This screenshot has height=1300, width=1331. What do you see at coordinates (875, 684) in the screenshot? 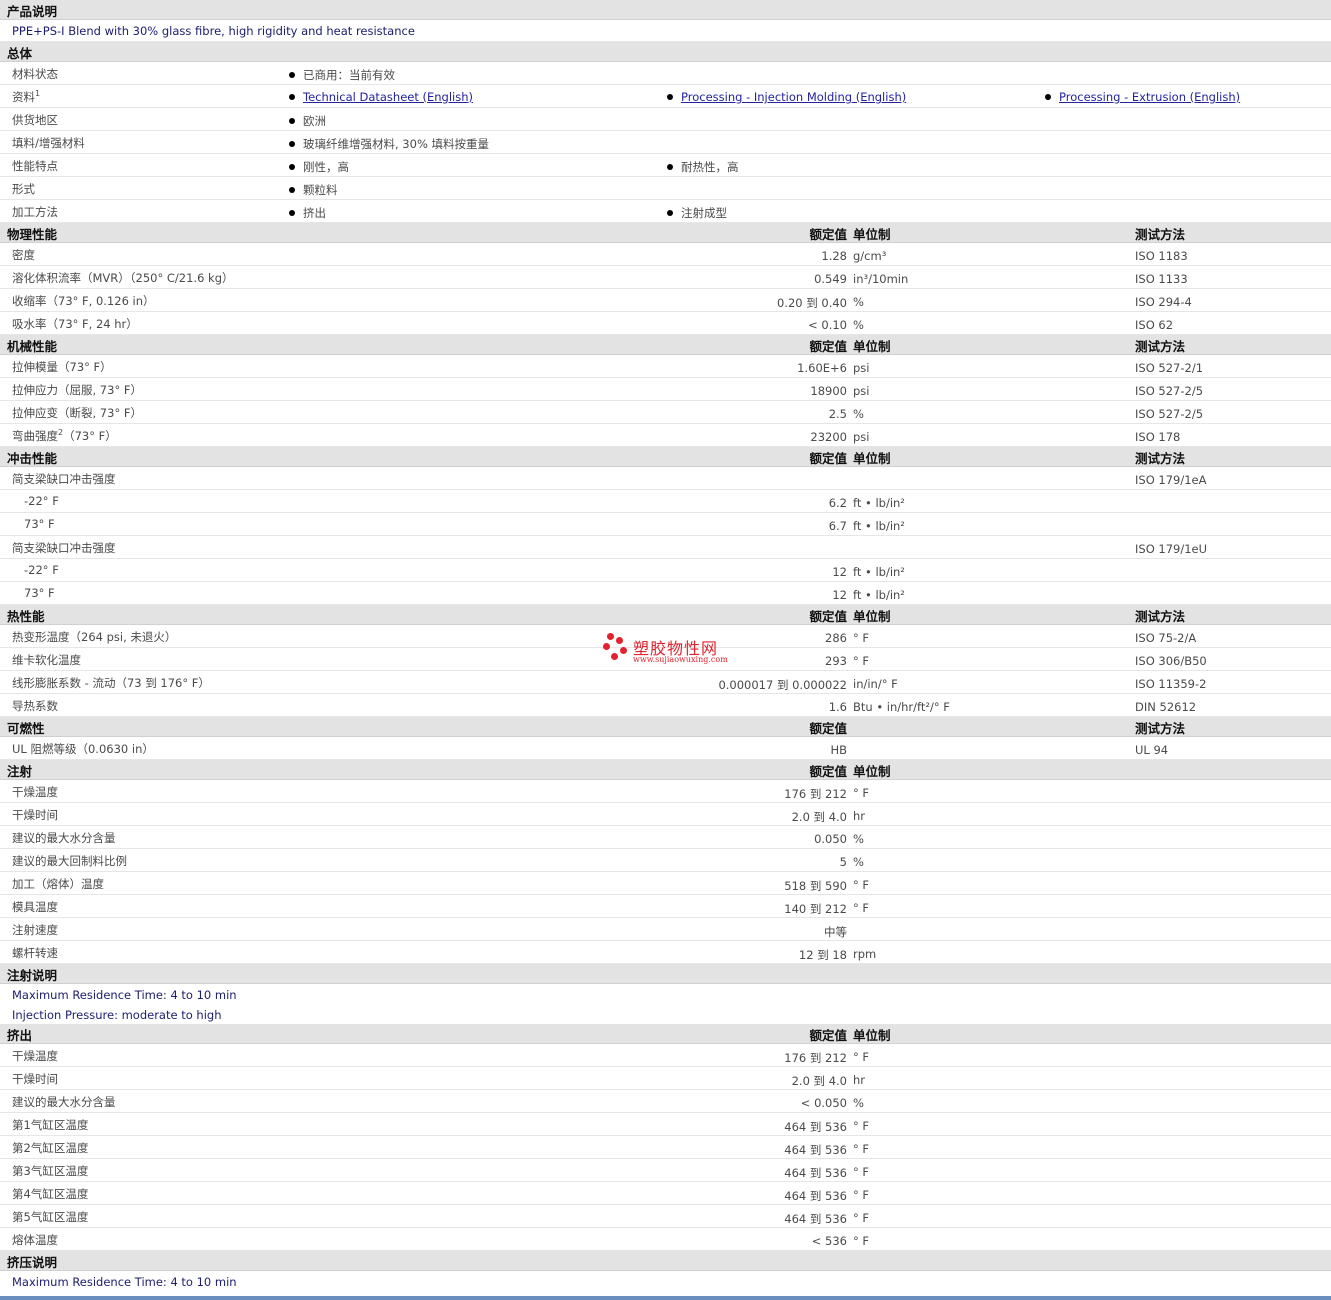
I see `property-unit: in/in/° F` at bounding box center [875, 684].